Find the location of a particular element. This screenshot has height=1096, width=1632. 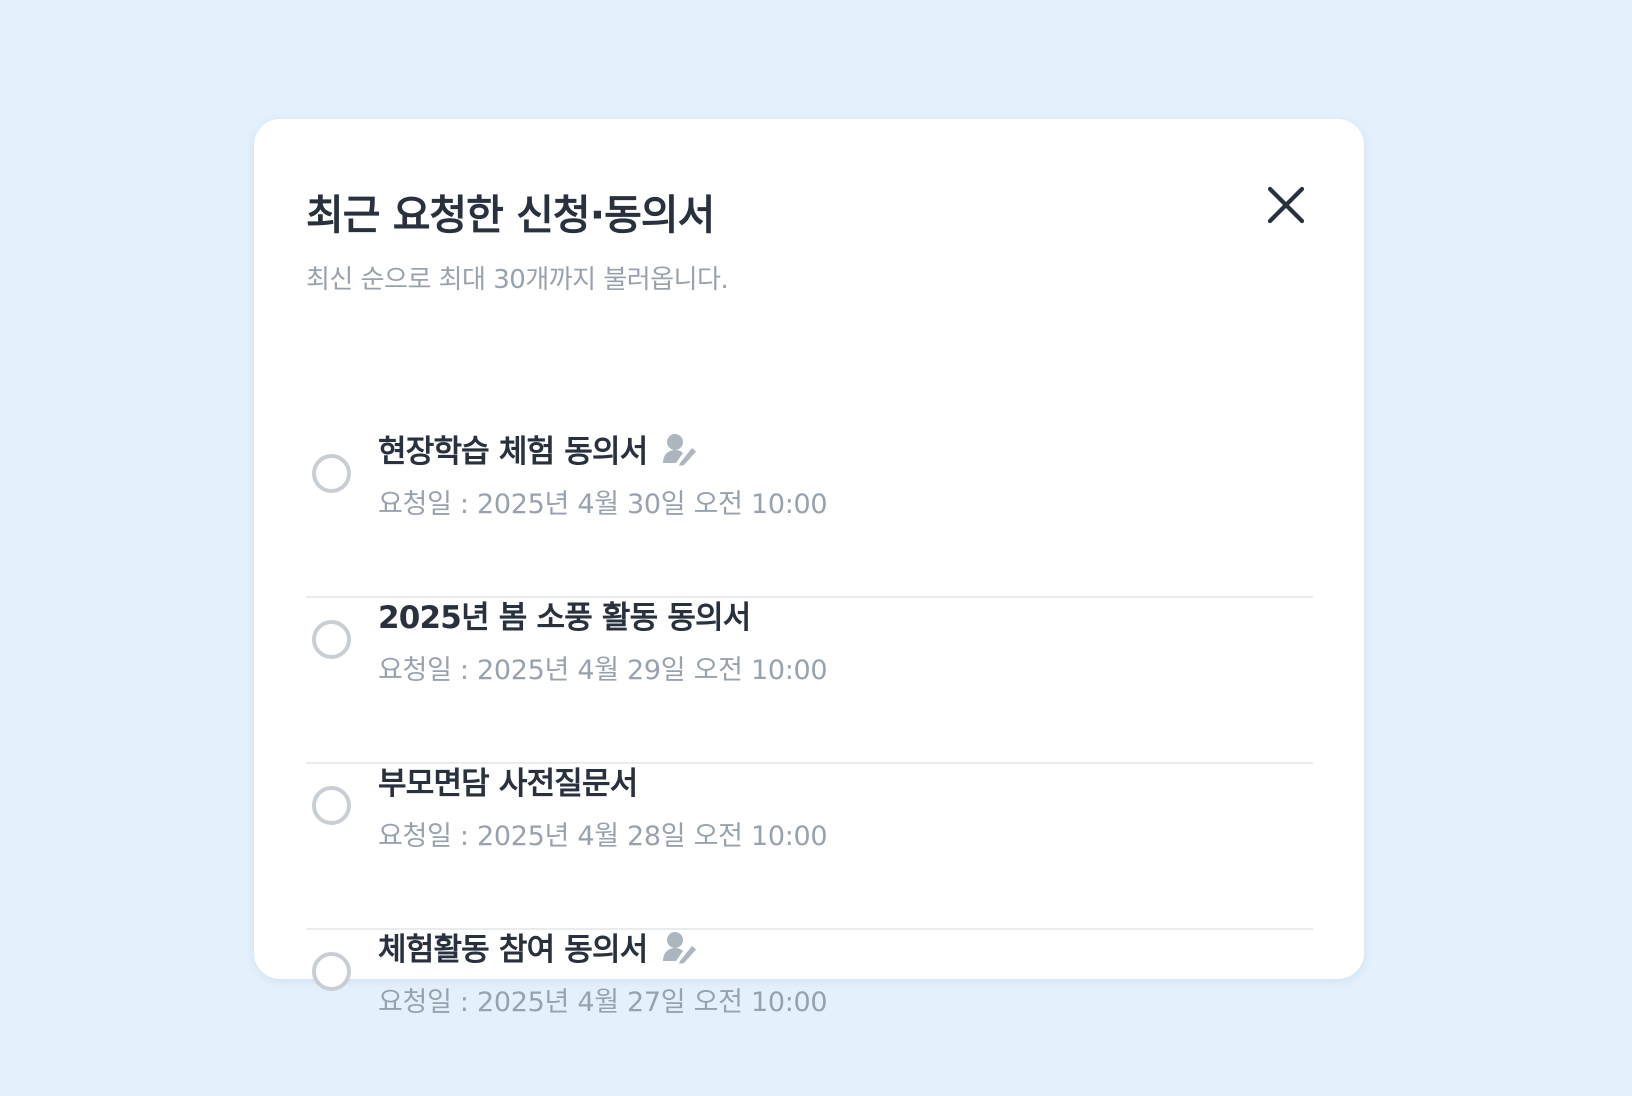

item-title: 체험활동 참여 동의서 is located at coordinates (513, 950).